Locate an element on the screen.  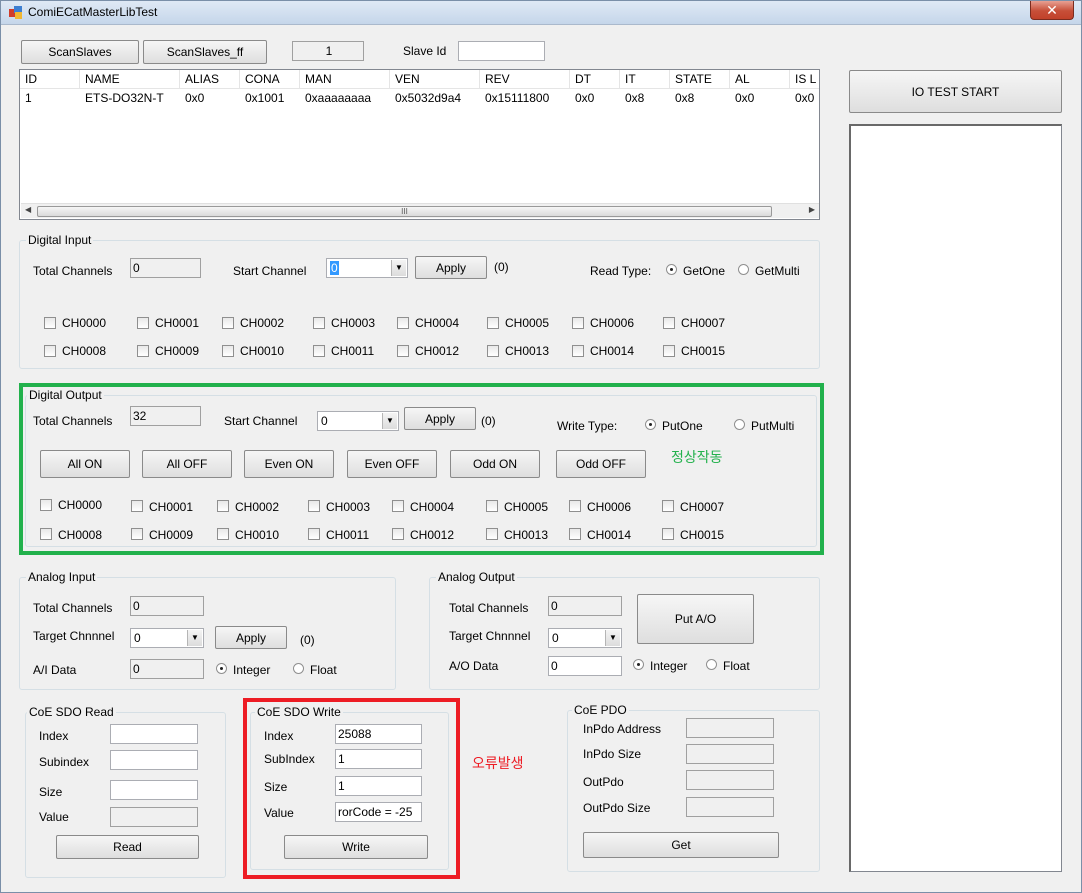
put-ao-button: Put A/O is located at coordinates (695, 619).